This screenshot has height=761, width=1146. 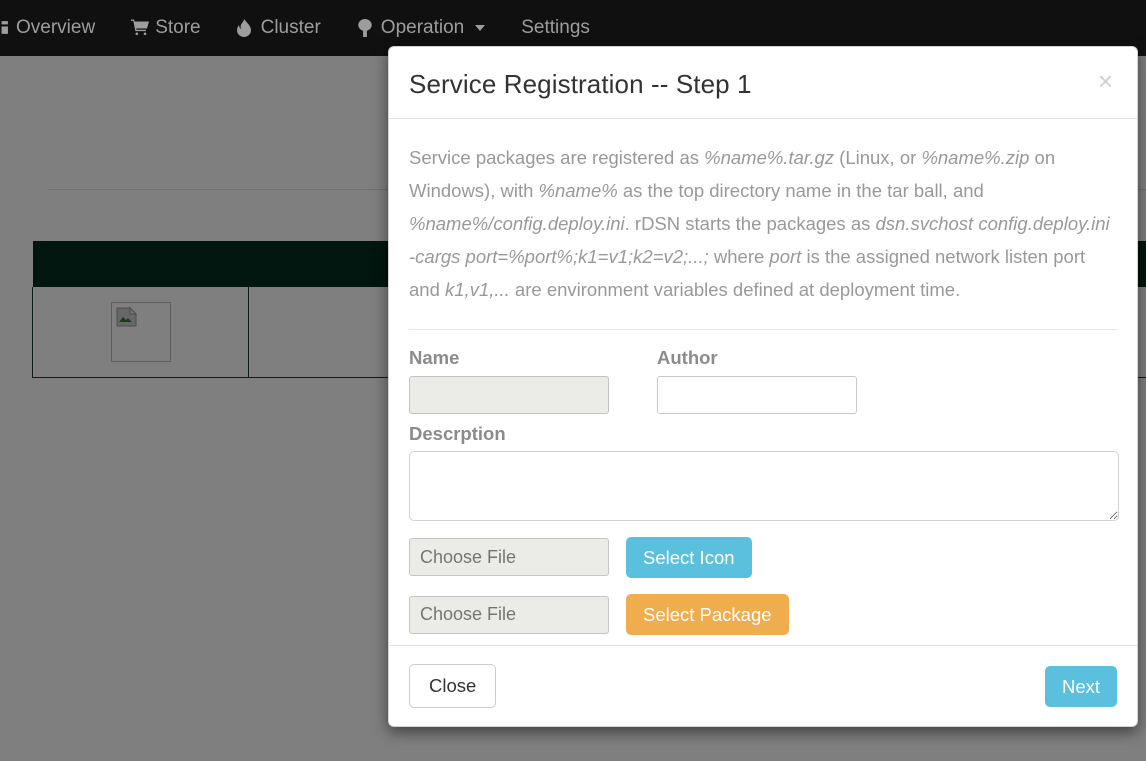 What do you see at coordinates (757, 394) in the screenshot?
I see `author-input` at bounding box center [757, 394].